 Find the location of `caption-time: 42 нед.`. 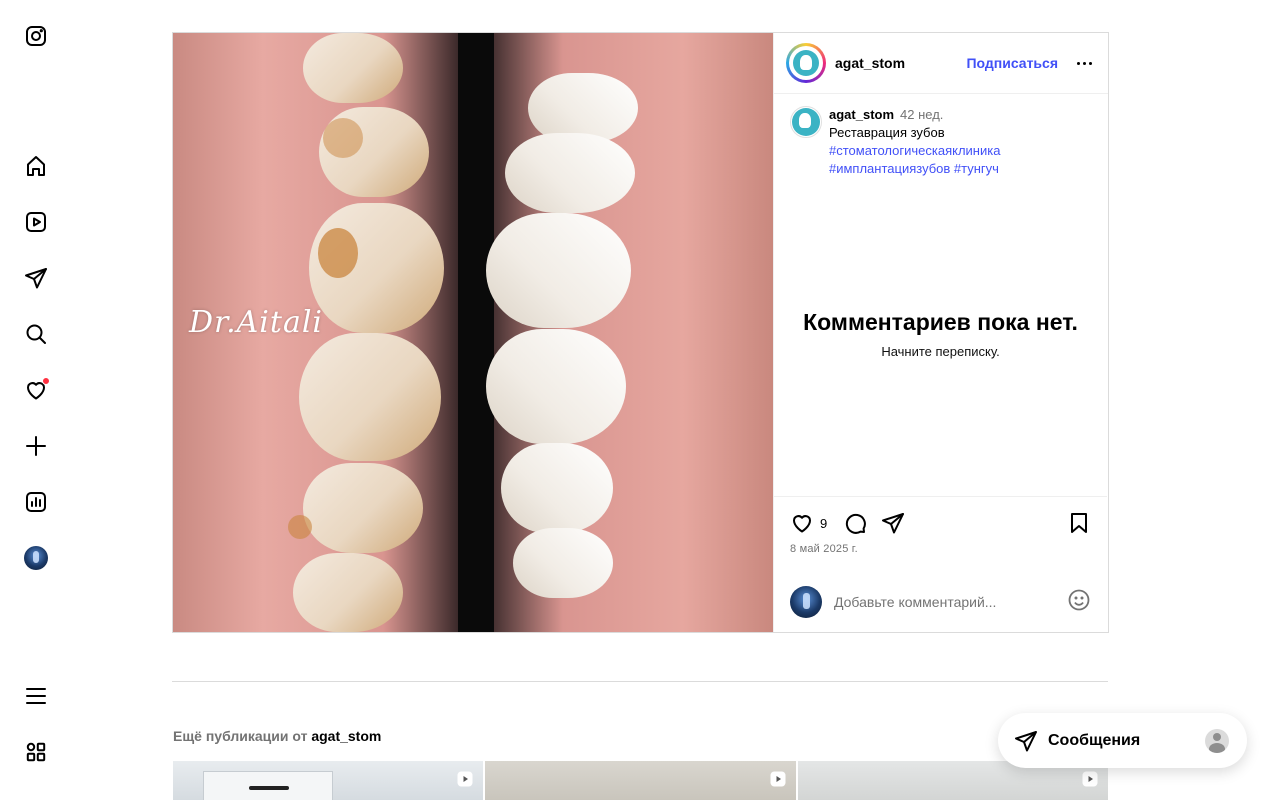

caption-time: 42 нед. is located at coordinates (921, 114).